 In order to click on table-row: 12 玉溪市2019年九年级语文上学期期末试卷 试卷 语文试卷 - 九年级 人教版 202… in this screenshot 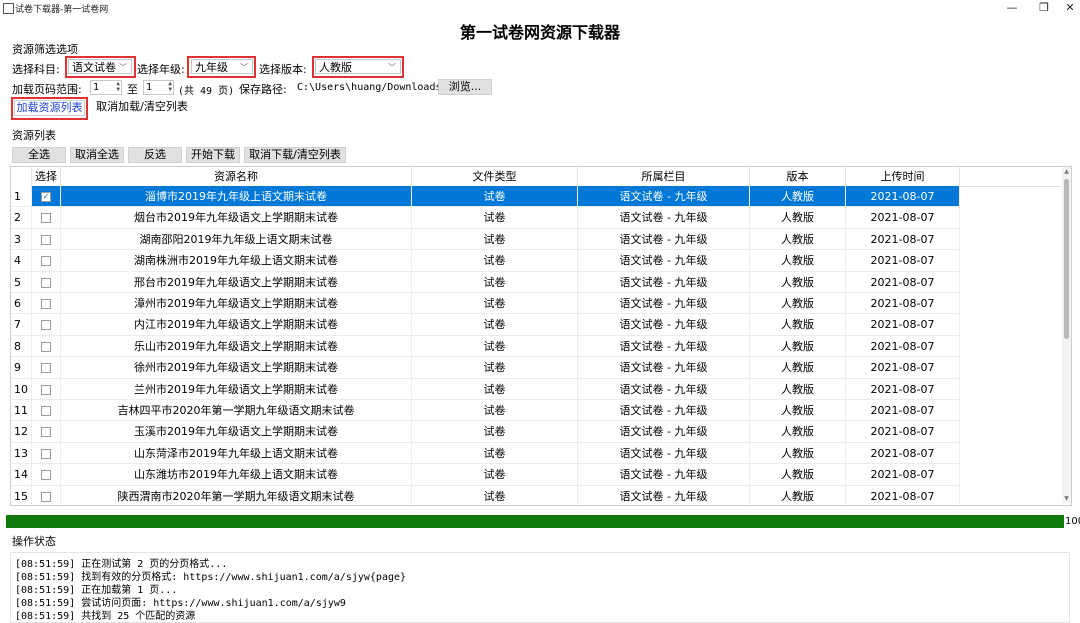, I will do `click(536, 432)`.